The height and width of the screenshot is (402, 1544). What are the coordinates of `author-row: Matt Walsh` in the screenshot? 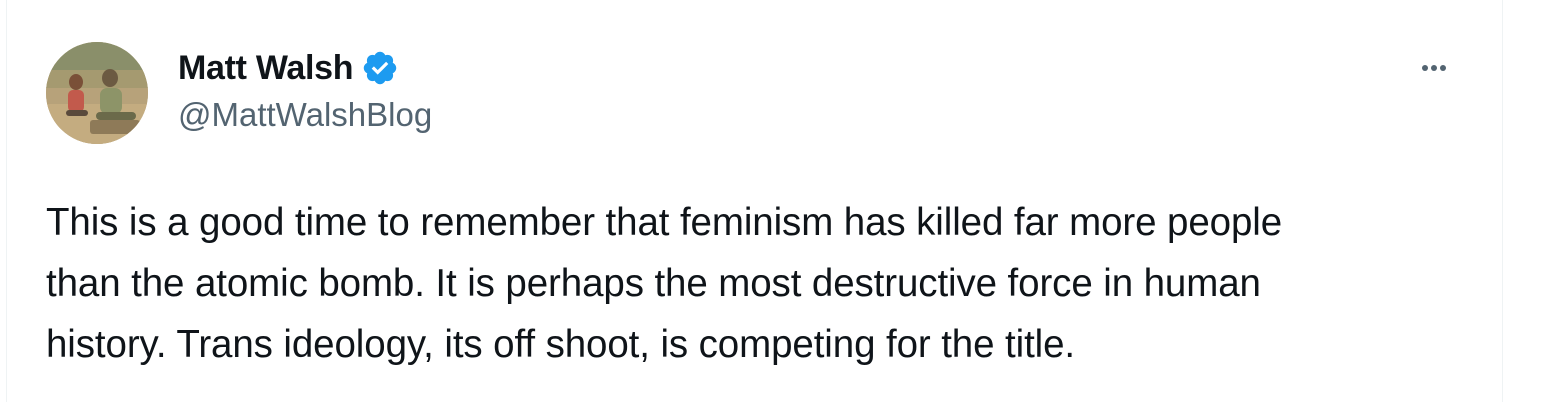 It's located at (288, 68).